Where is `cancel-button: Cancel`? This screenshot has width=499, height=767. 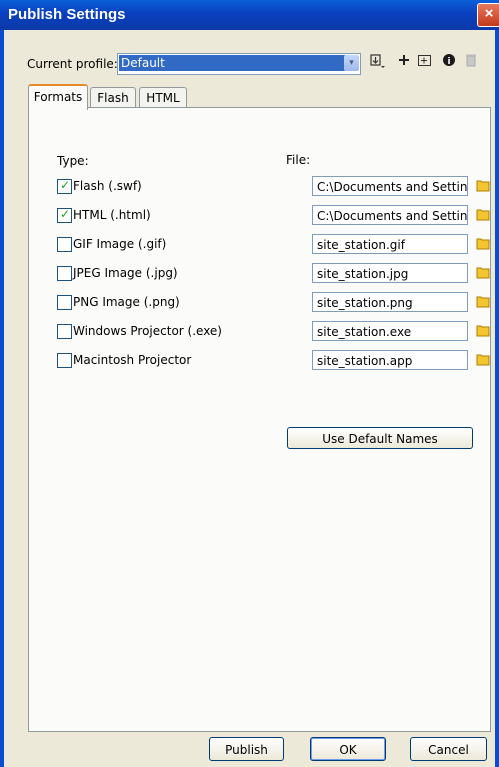
cancel-button: Cancel is located at coordinates (448, 749).